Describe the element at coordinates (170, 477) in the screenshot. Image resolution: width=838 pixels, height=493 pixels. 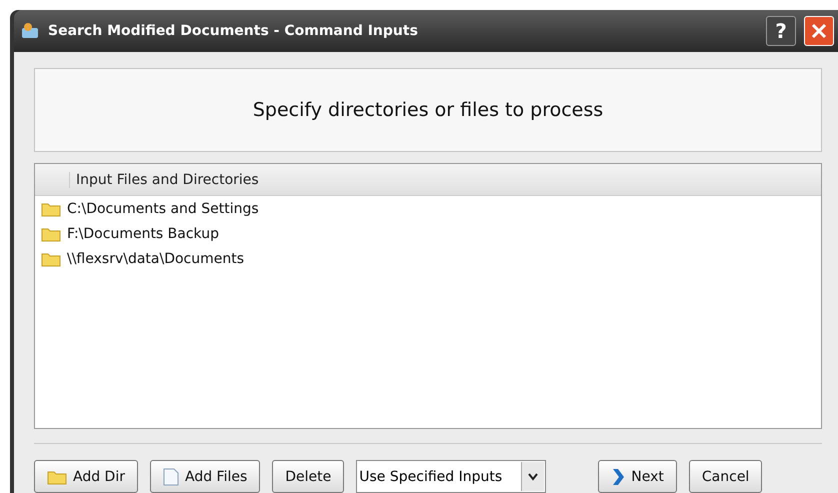
I see `document-icon` at that location.